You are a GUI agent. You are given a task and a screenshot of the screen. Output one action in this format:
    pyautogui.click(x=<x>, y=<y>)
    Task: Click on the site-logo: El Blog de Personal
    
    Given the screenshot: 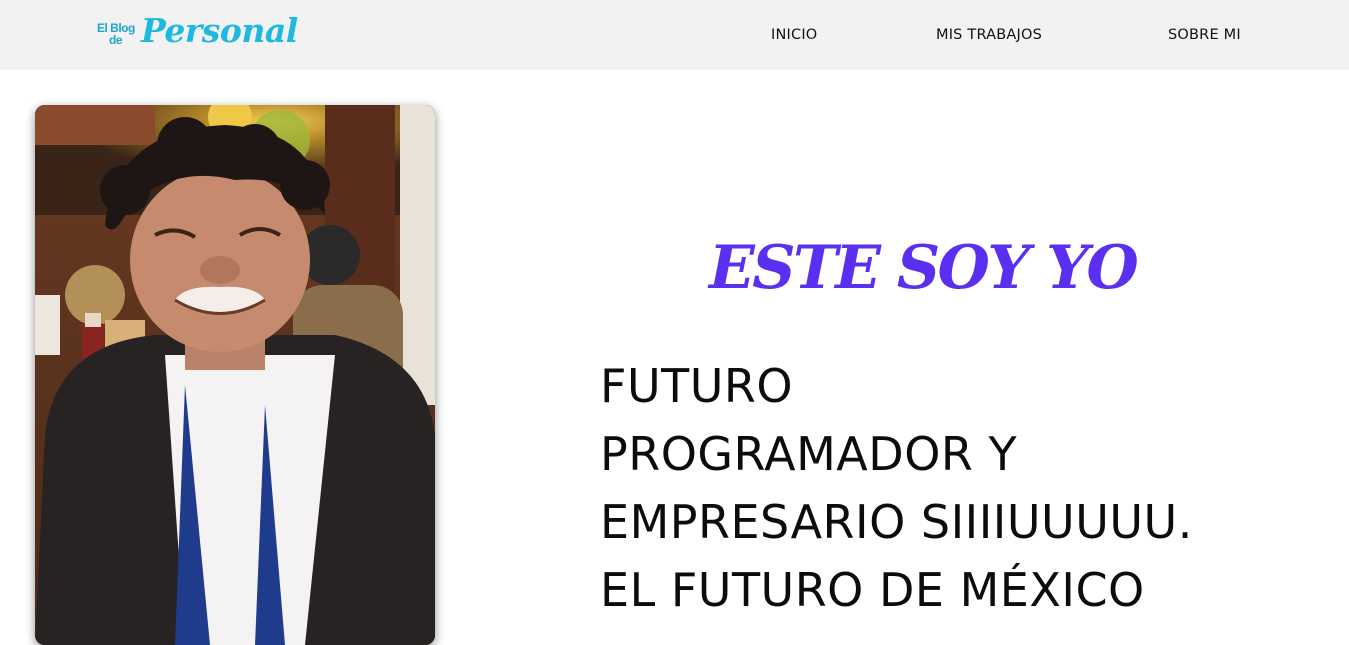 What is the action you would take?
    pyautogui.click(x=197, y=35)
    